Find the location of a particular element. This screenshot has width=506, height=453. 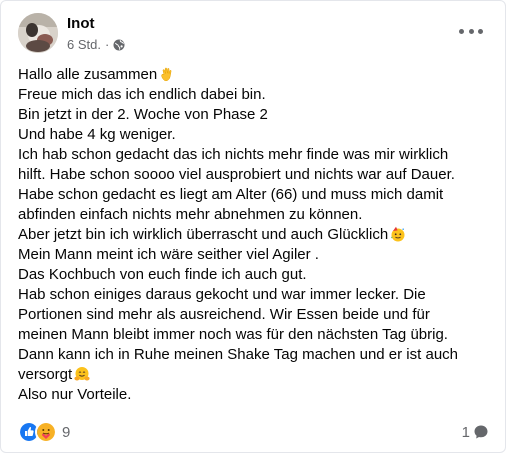

post-timestamp: 6 Std. is located at coordinates (84, 45).